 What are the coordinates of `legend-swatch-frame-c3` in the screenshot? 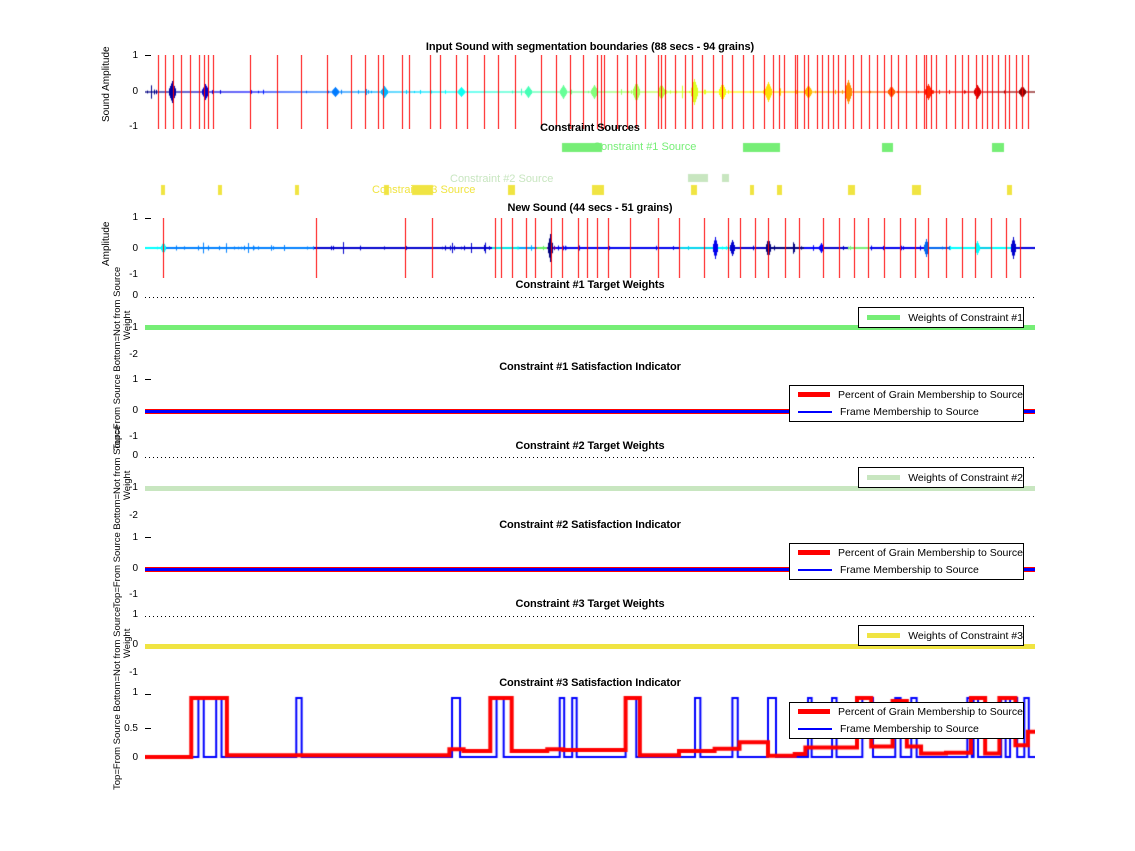 It's located at (815, 728).